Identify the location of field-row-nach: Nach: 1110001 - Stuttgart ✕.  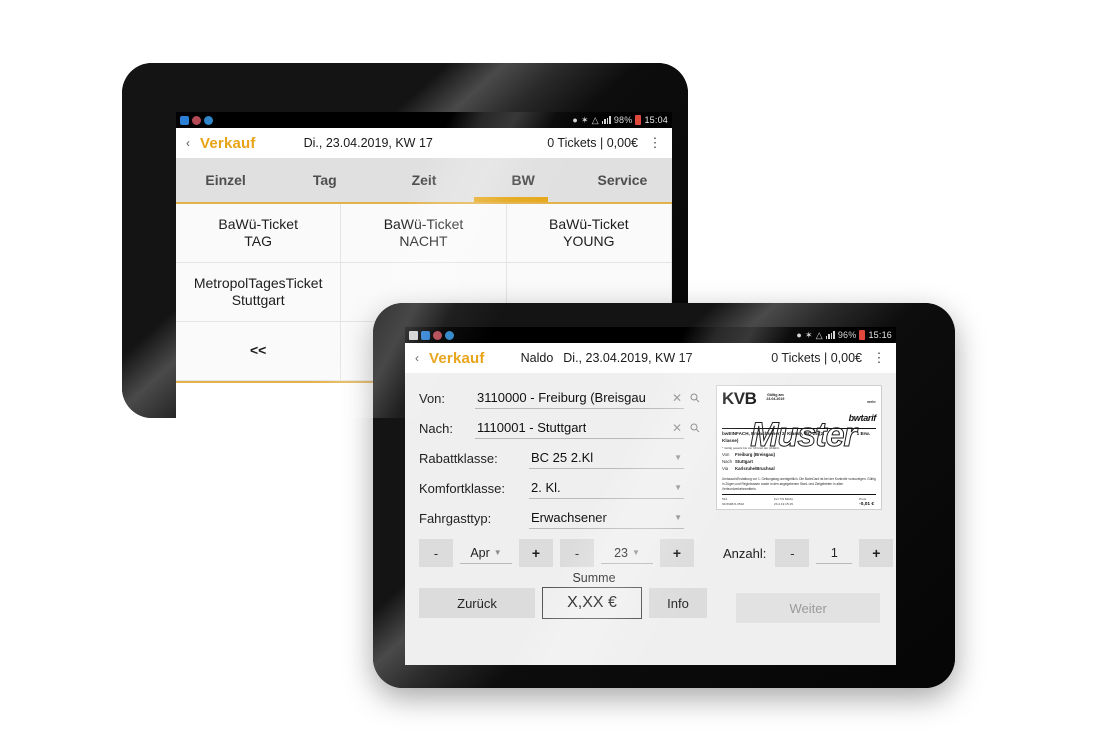
(562, 428).